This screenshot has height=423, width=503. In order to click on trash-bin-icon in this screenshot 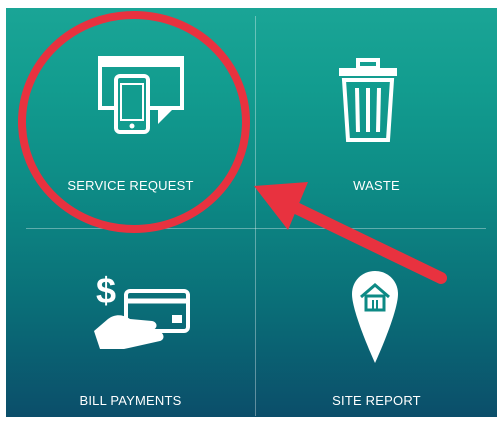, I will do `click(368, 100)`.